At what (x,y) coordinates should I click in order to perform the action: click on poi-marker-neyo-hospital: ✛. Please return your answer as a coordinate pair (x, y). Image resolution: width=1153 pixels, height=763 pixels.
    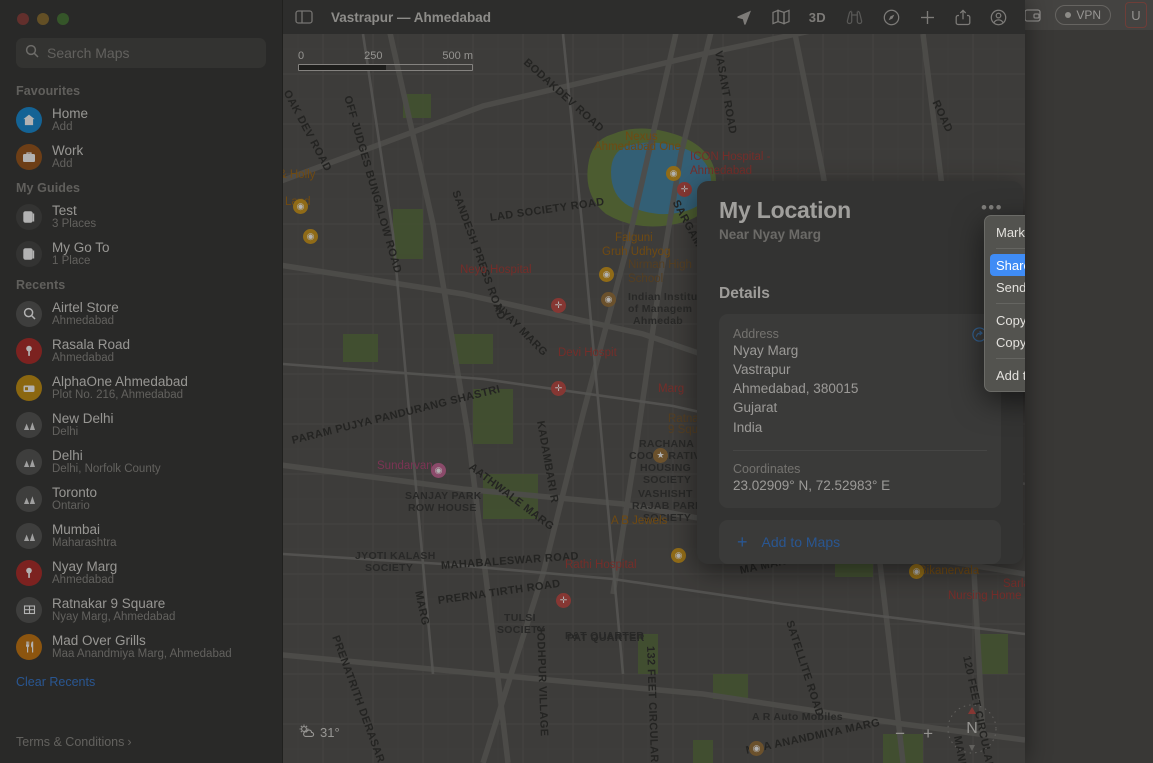
    Looking at the image, I should click on (558, 305).